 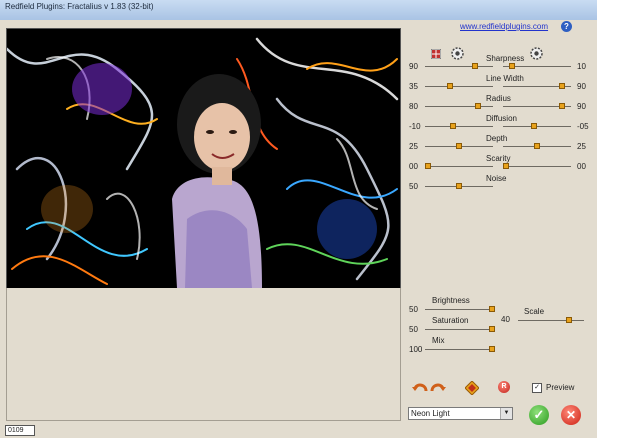 I want to click on gear-icon, so click(x=457, y=54).